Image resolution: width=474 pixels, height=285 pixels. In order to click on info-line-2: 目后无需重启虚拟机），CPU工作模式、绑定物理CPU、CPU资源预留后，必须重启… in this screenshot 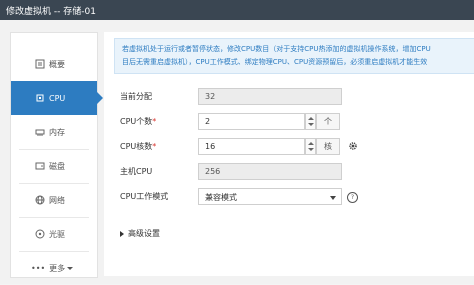, I will do `click(275, 62)`.